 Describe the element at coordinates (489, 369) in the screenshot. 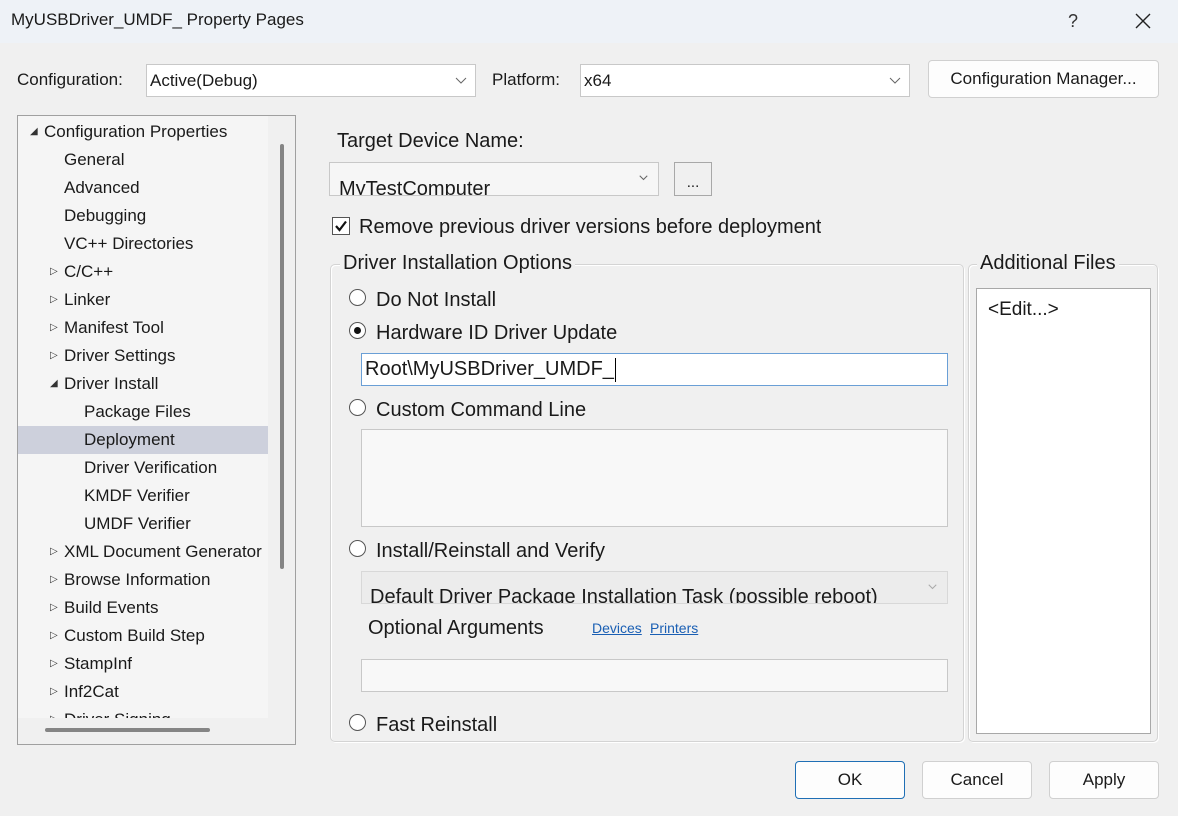

I see `hardware-id-value: Root\MyUSBDriver_UMDF_` at that location.